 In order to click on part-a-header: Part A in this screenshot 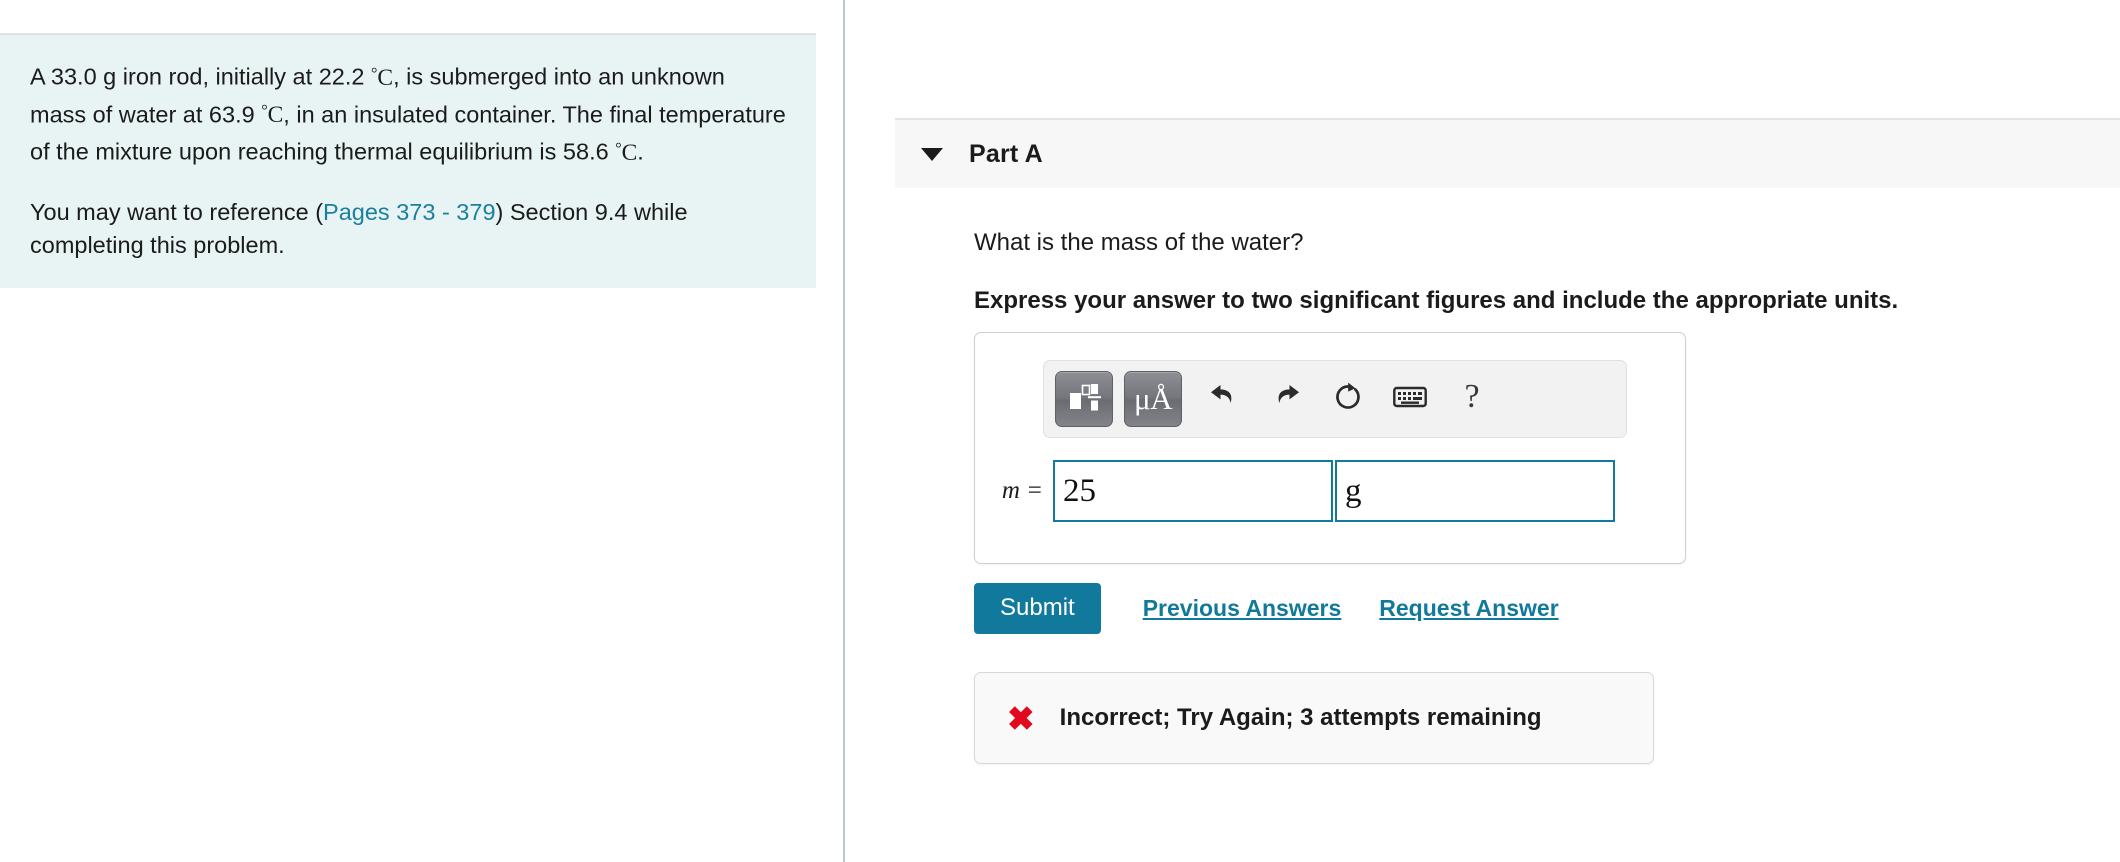, I will do `click(1507, 153)`.